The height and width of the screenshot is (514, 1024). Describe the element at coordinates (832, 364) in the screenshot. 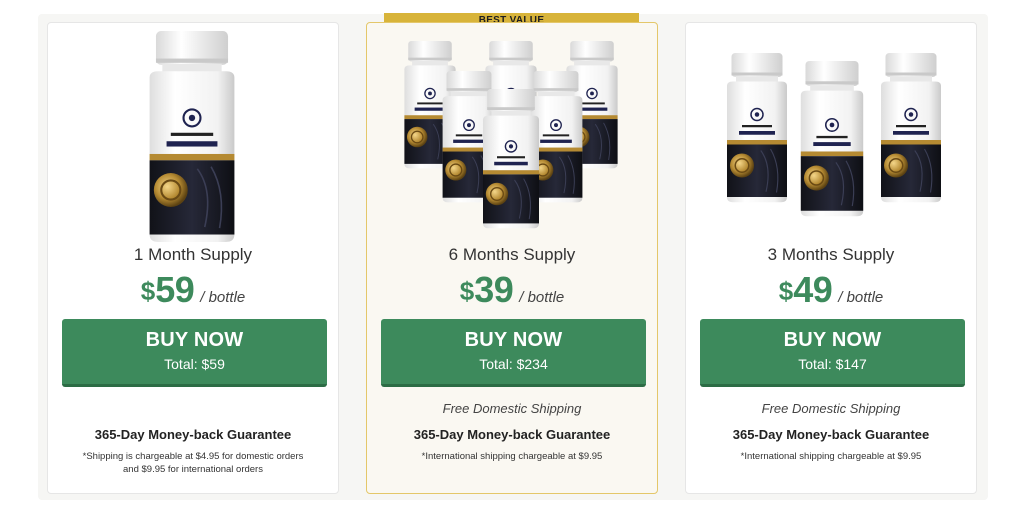

I see `order-total: Total: $147` at that location.